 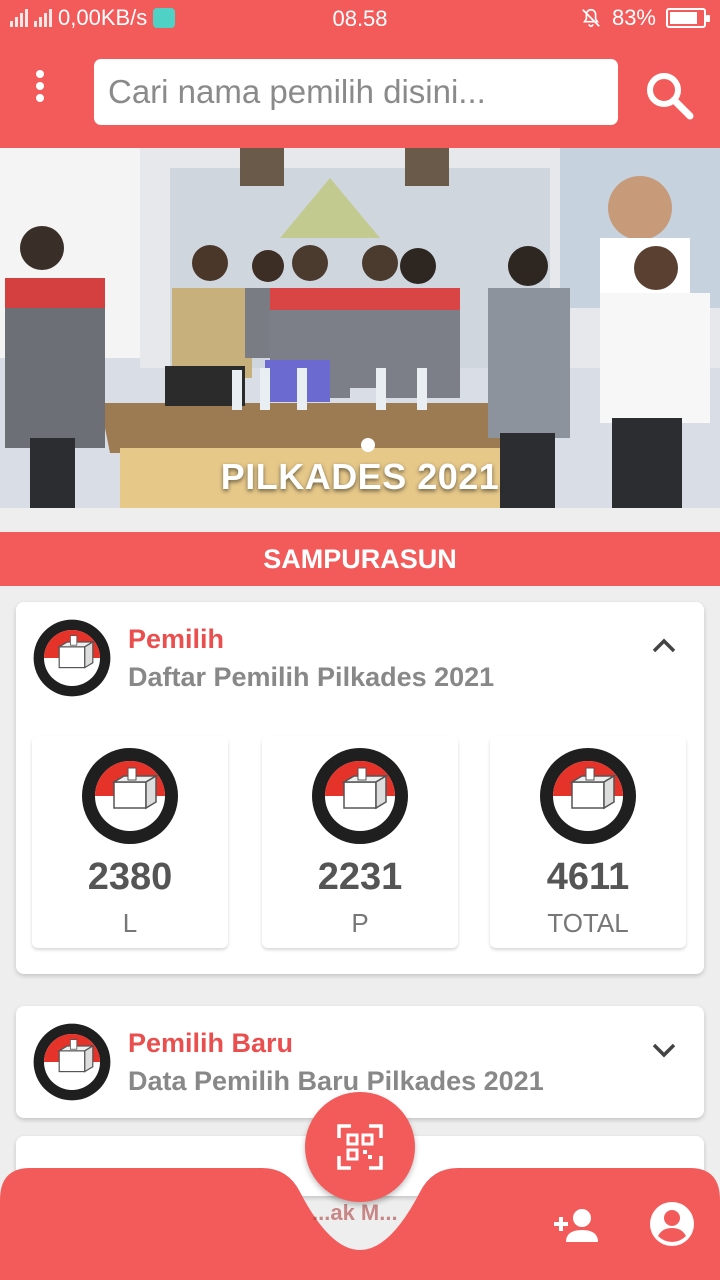 I want to click on stat-value: 2231, so click(x=360, y=877).